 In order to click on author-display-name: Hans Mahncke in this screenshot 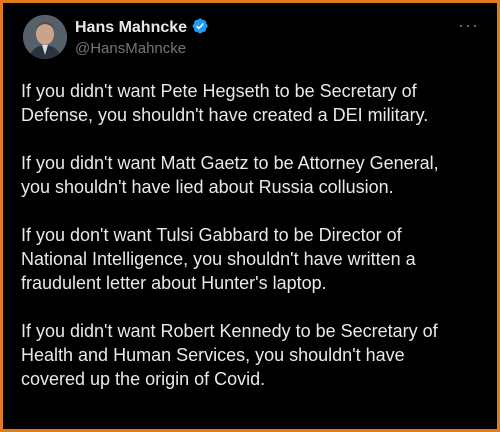, I will do `click(131, 27)`.